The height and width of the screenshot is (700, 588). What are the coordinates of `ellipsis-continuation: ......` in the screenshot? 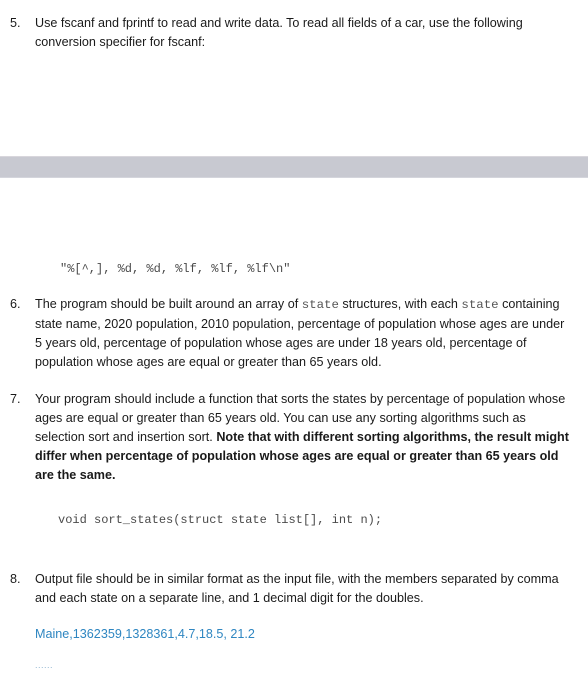 It's located at (44, 665).